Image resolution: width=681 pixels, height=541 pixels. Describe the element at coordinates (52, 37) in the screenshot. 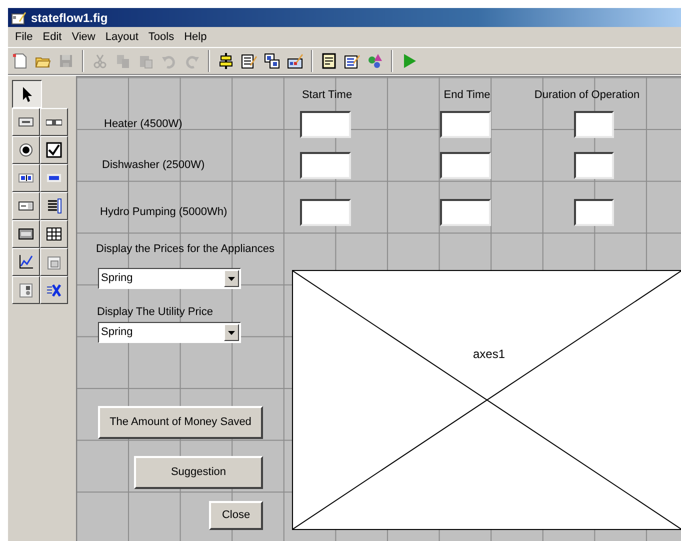

I see `menu-item: Edit` at that location.